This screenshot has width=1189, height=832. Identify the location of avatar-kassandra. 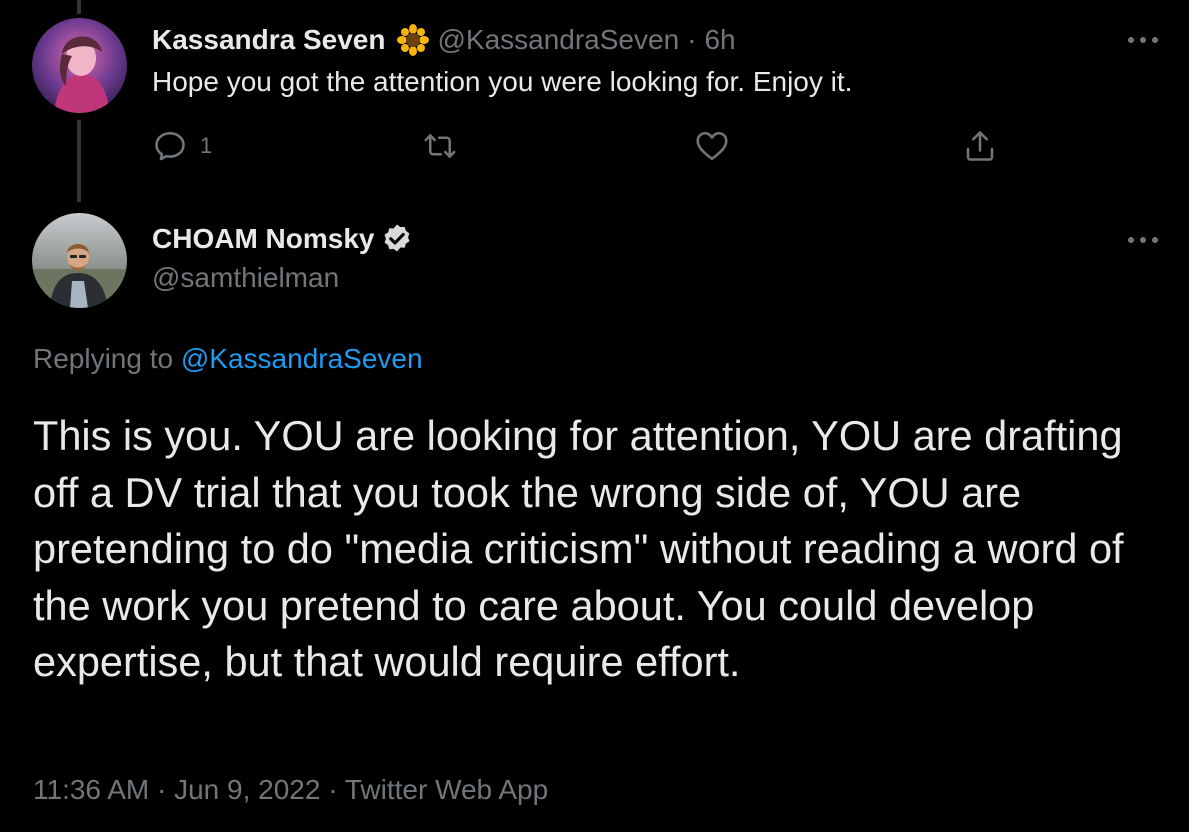
(79, 65).